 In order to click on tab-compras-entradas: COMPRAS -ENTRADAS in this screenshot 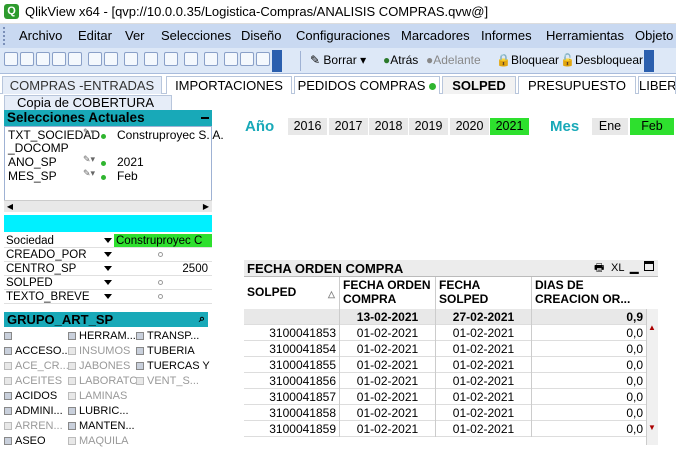, I will do `click(82, 85)`.